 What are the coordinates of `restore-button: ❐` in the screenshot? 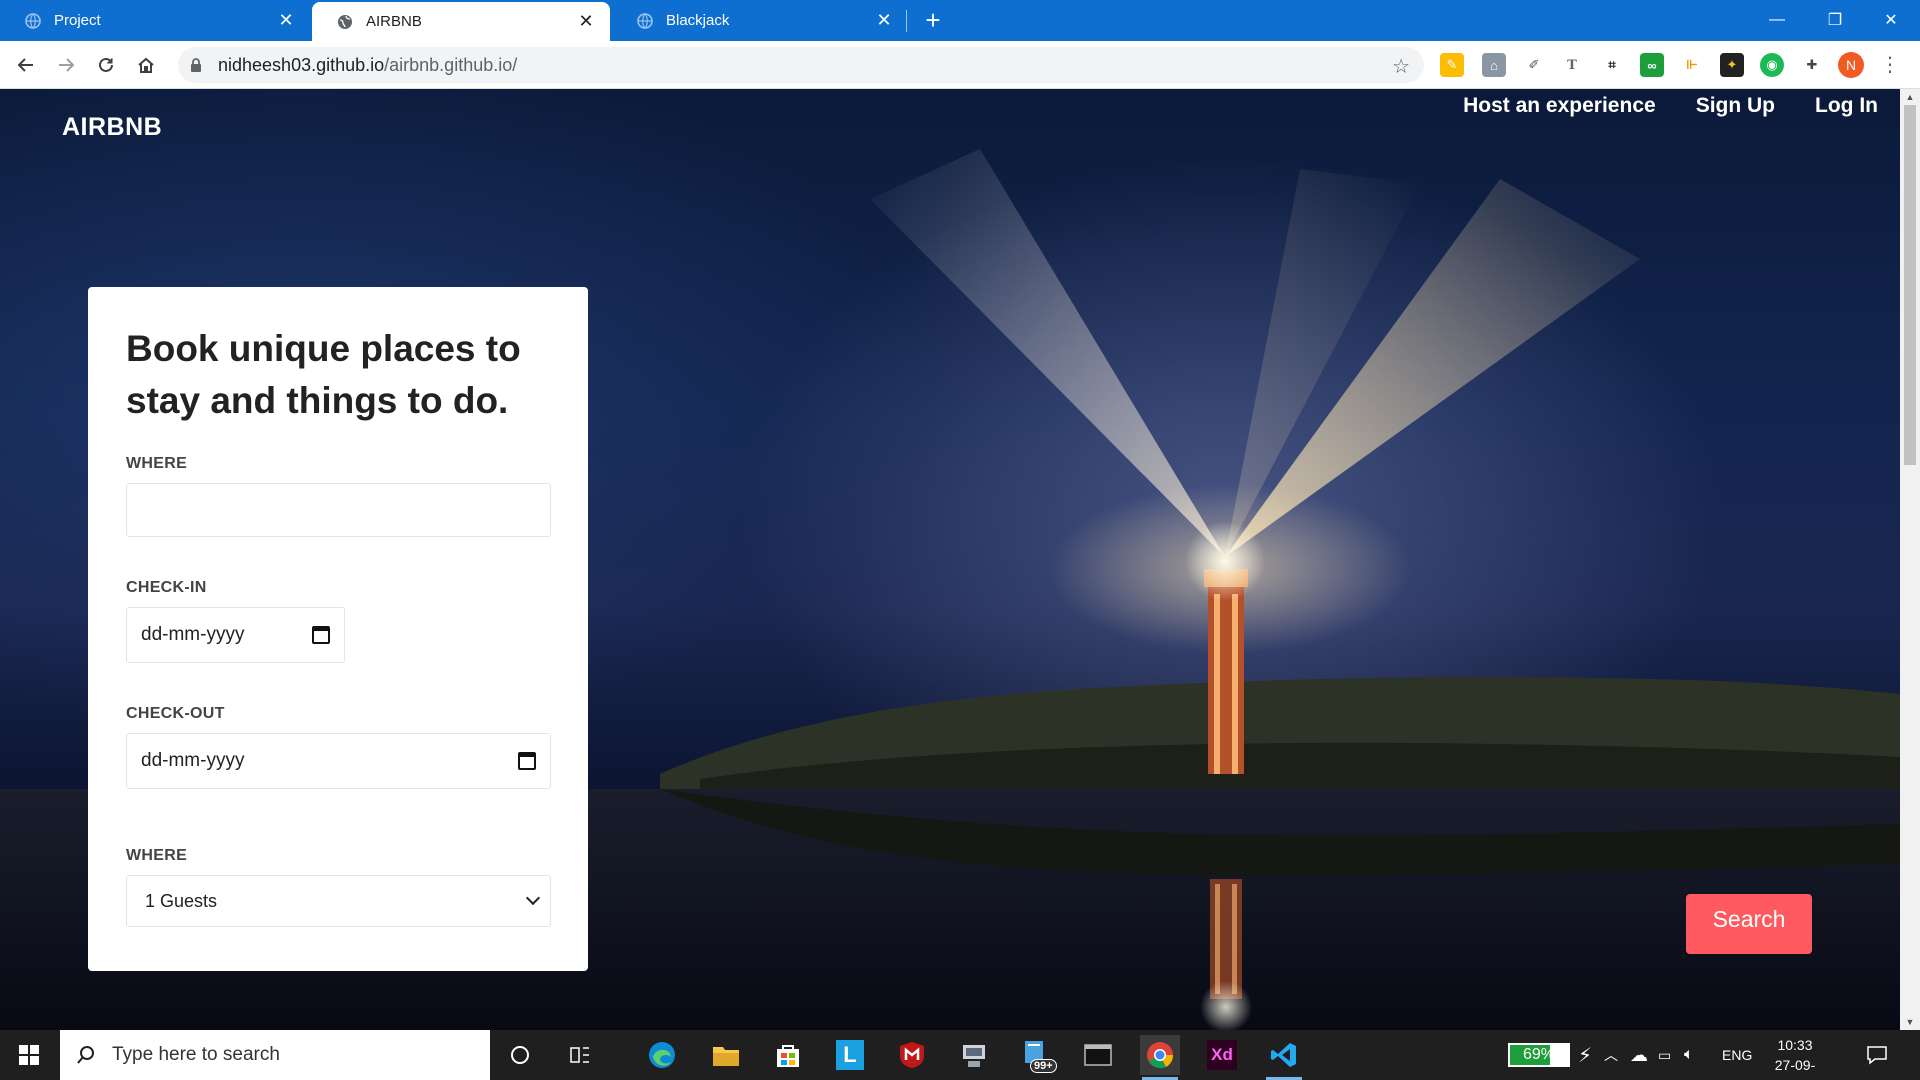 It's located at (1835, 20).